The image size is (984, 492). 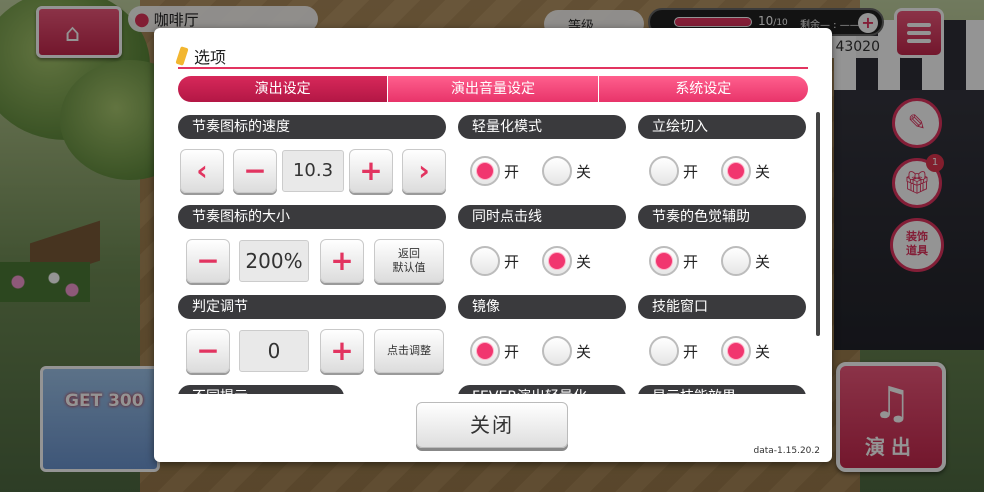 I want to click on skill-window-off-radio: 关, so click(x=745, y=351).